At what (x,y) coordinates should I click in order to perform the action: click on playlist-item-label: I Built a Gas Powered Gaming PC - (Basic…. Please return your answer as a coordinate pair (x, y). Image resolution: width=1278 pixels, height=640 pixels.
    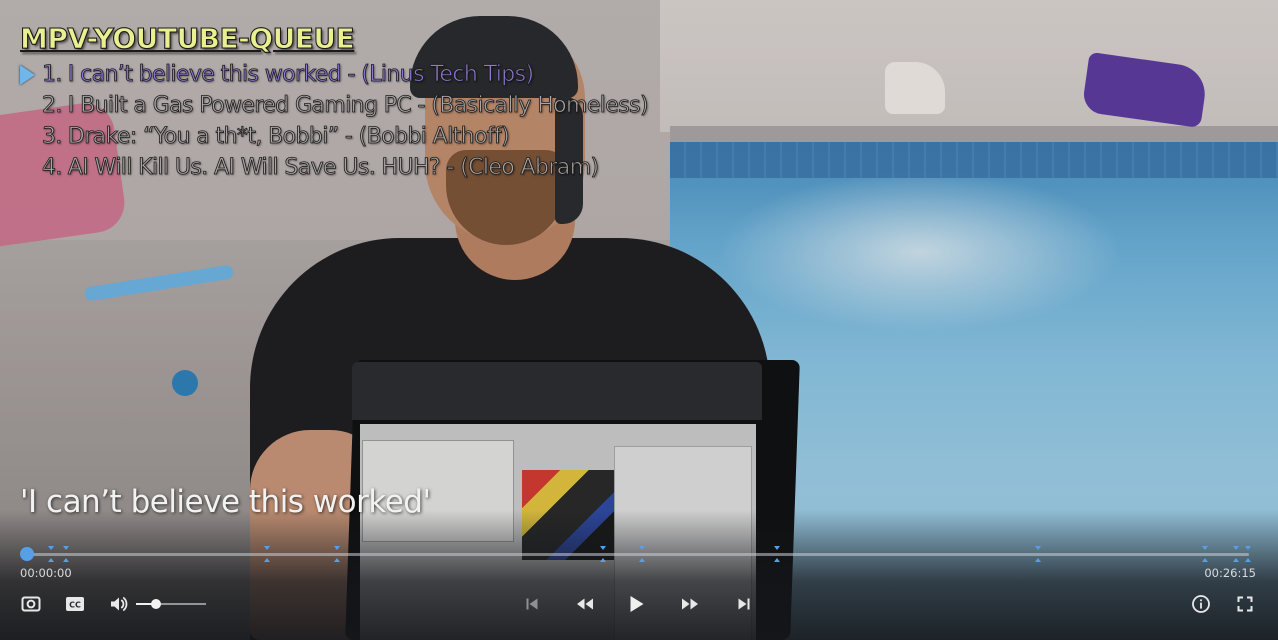
    Looking at the image, I should click on (358, 106).